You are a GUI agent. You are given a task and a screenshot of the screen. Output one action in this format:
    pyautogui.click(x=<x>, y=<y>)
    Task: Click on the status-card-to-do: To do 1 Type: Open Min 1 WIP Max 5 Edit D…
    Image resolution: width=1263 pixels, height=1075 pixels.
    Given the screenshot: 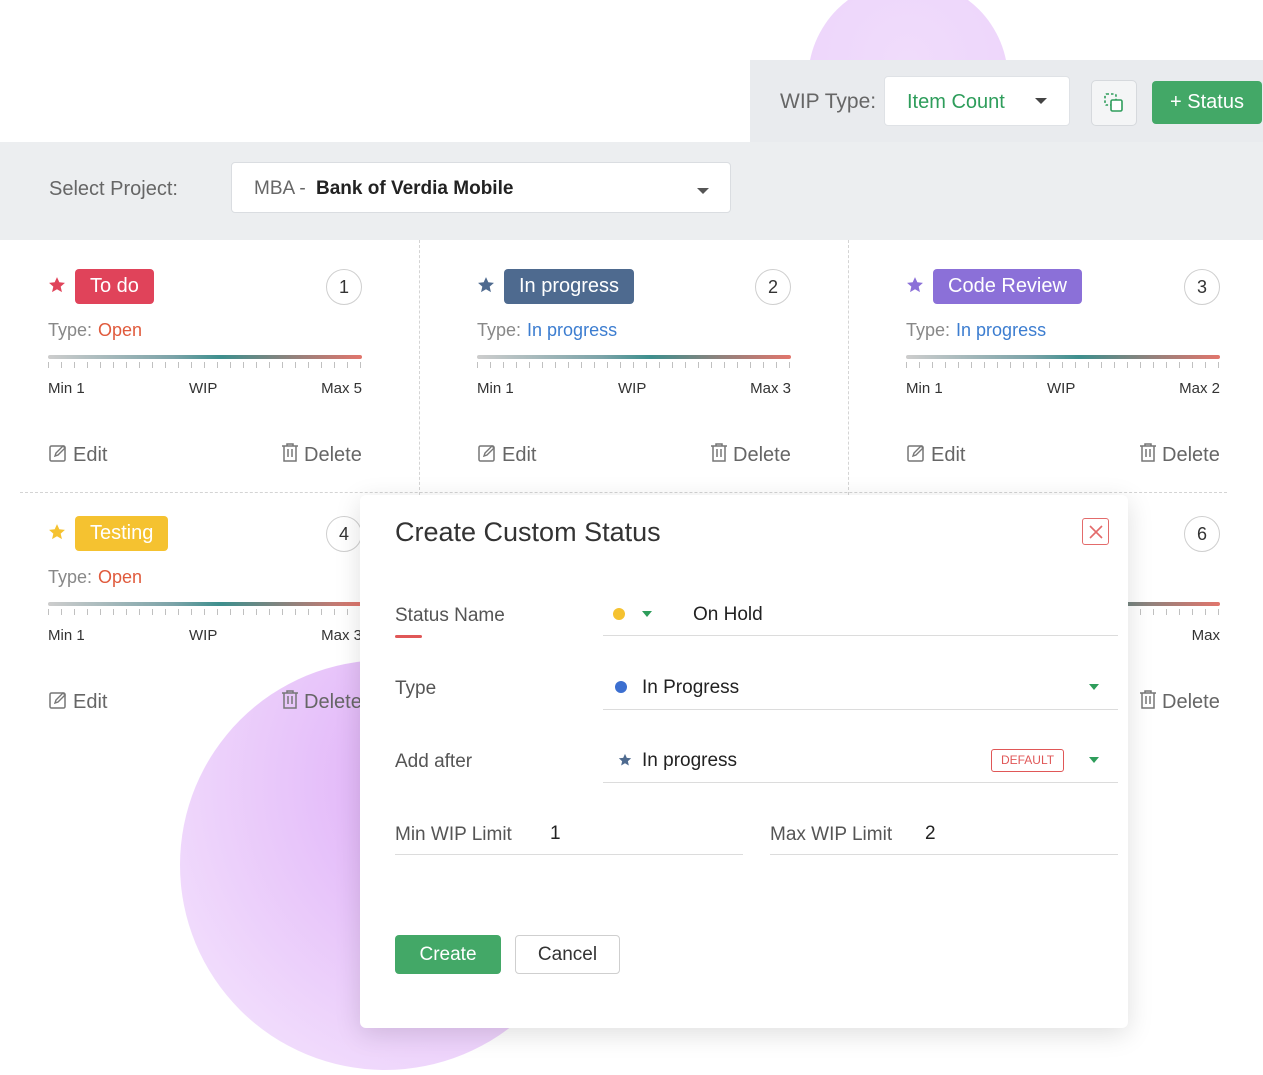 What is the action you would take?
    pyautogui.click(x=214, y=363)
    